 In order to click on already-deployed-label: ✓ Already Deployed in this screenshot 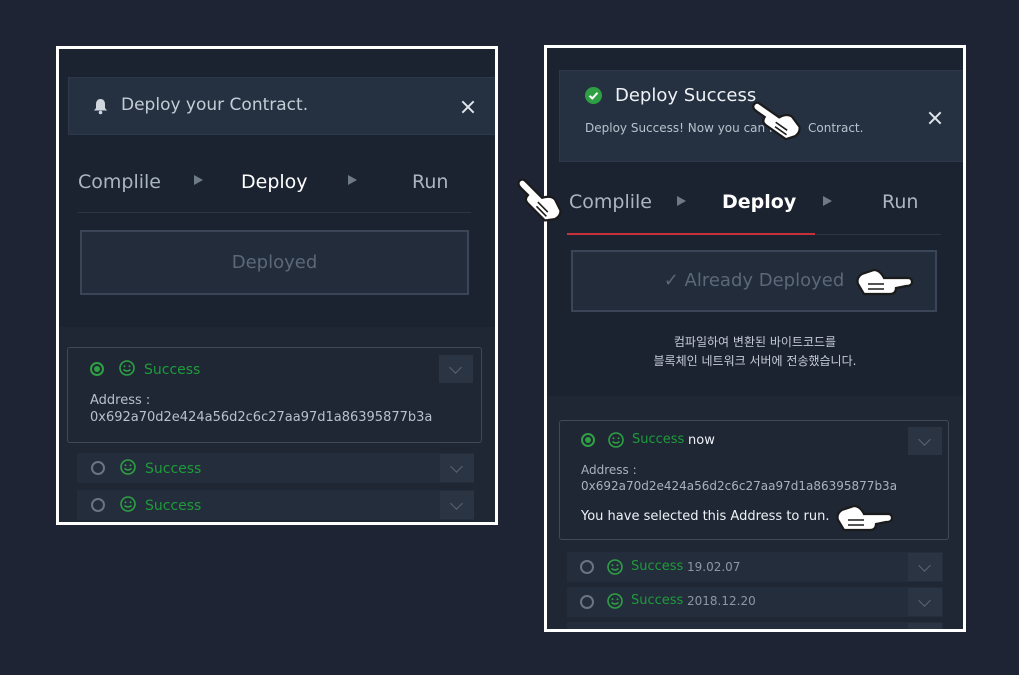, I will do `click(754, 280)`.